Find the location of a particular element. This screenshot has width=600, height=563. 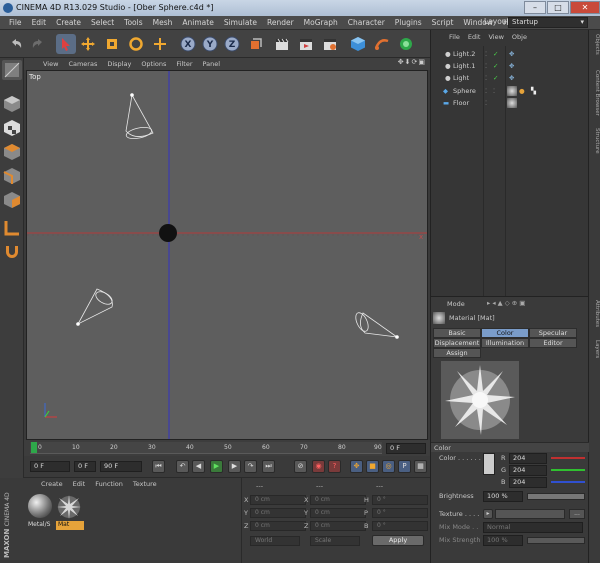

viewport-menu-options: Options is located at coordinates (153, 64).